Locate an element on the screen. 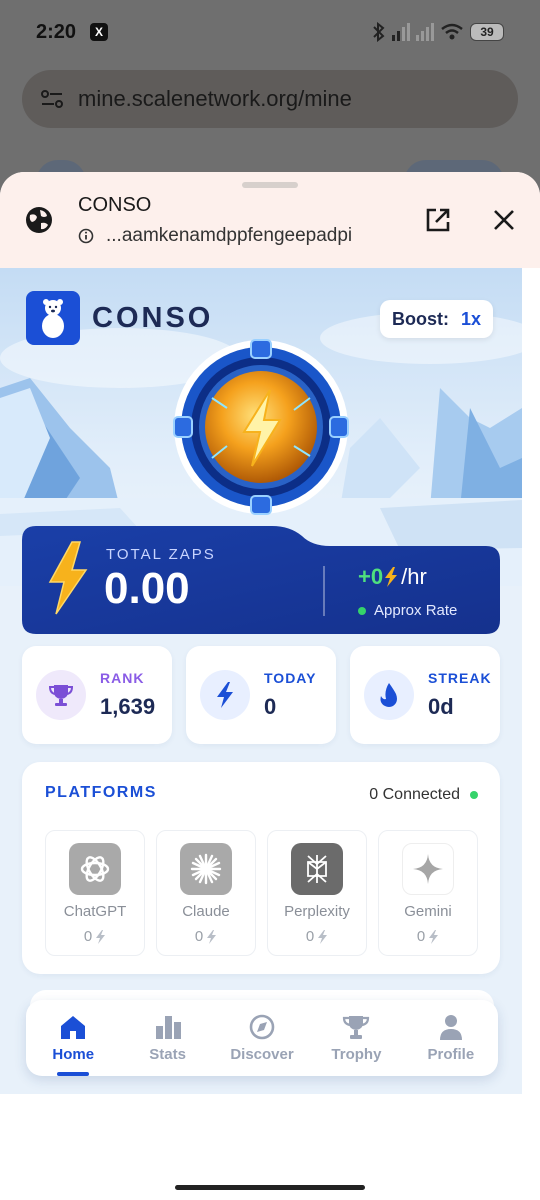 Image resolution: width=540 pixels, height=1200 pixels. nav-discover: Discover is located at coordinates (262, 1038).